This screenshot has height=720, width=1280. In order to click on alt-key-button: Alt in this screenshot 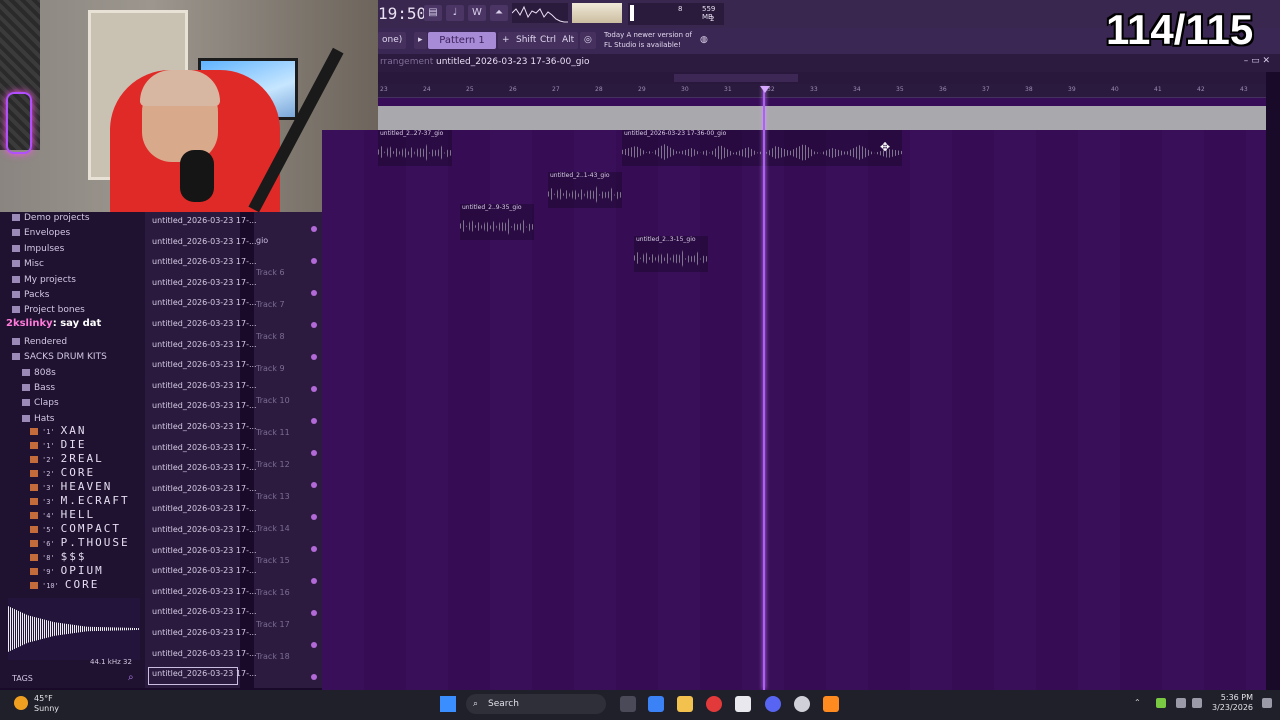, I will do `click(568, 40)`.